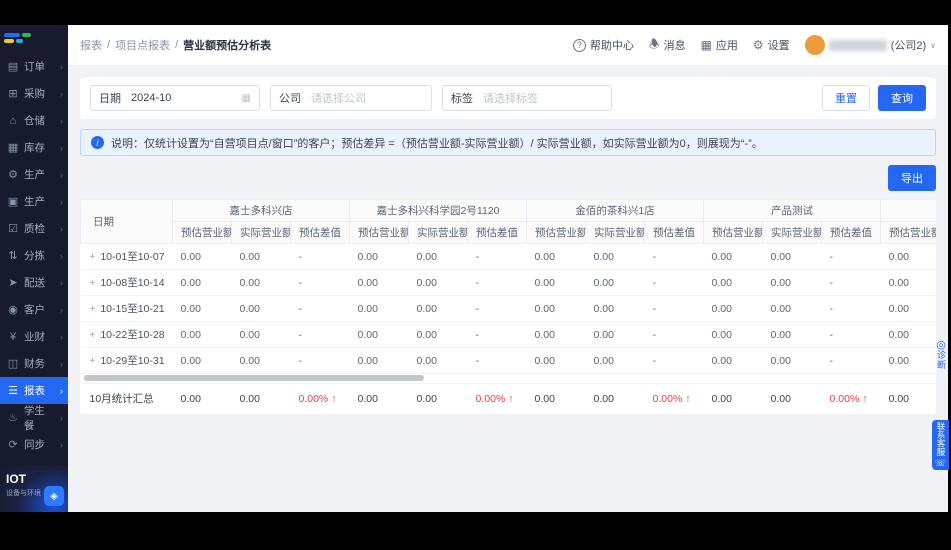 The height and width of the screenshot is (550, 951). Describe the element at coordinates (688, 398) in the screenshot. I see `arrow-up-icon: ↑` at that location.